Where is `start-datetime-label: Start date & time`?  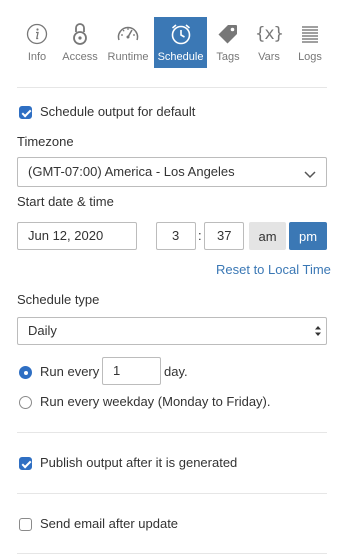
start-datetime-label: Start date & time is located at coordinates (65, 201).